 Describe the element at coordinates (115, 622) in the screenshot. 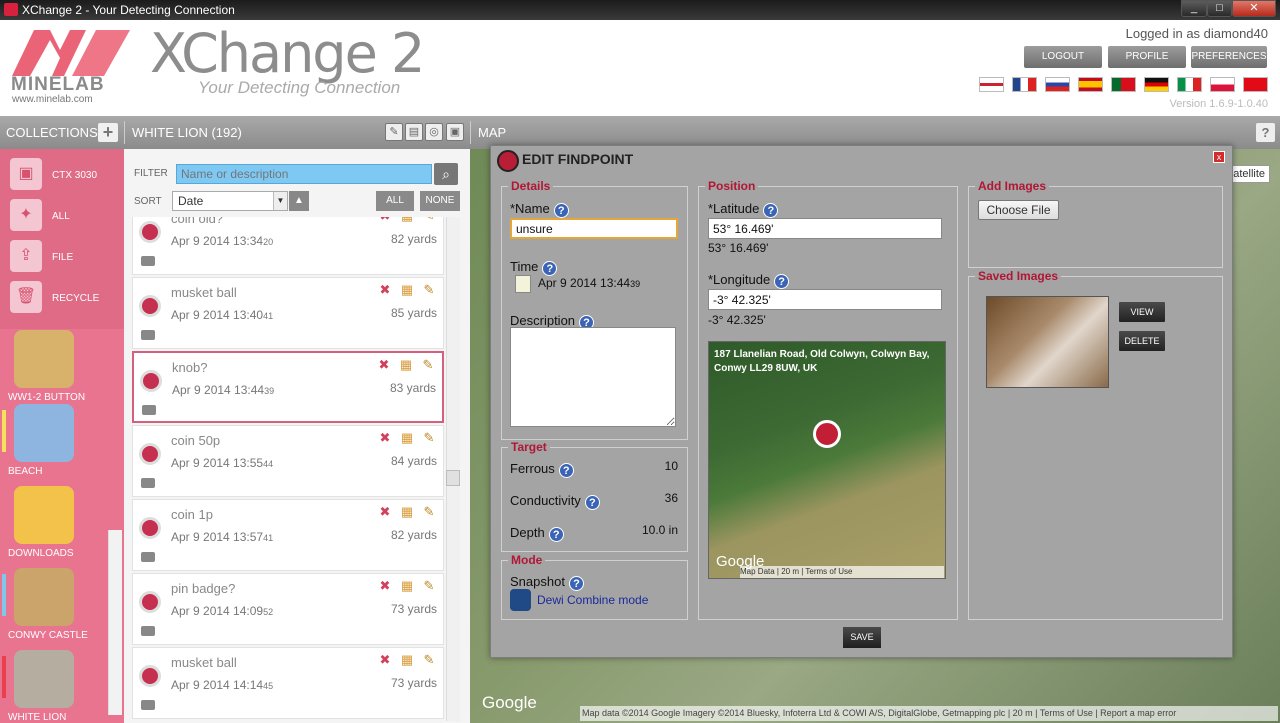

I see `sidebar-scrollbar` at that location.